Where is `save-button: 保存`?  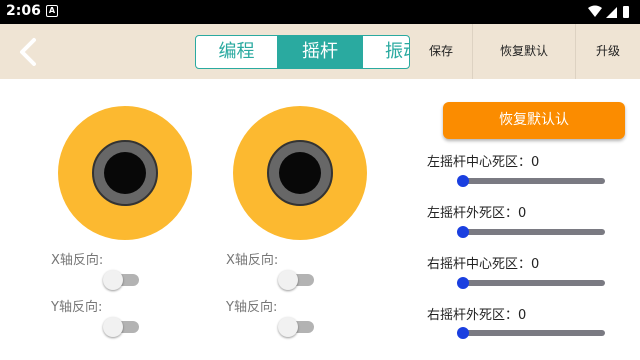
save-button: 保存 is located at coordinates (441, 51).